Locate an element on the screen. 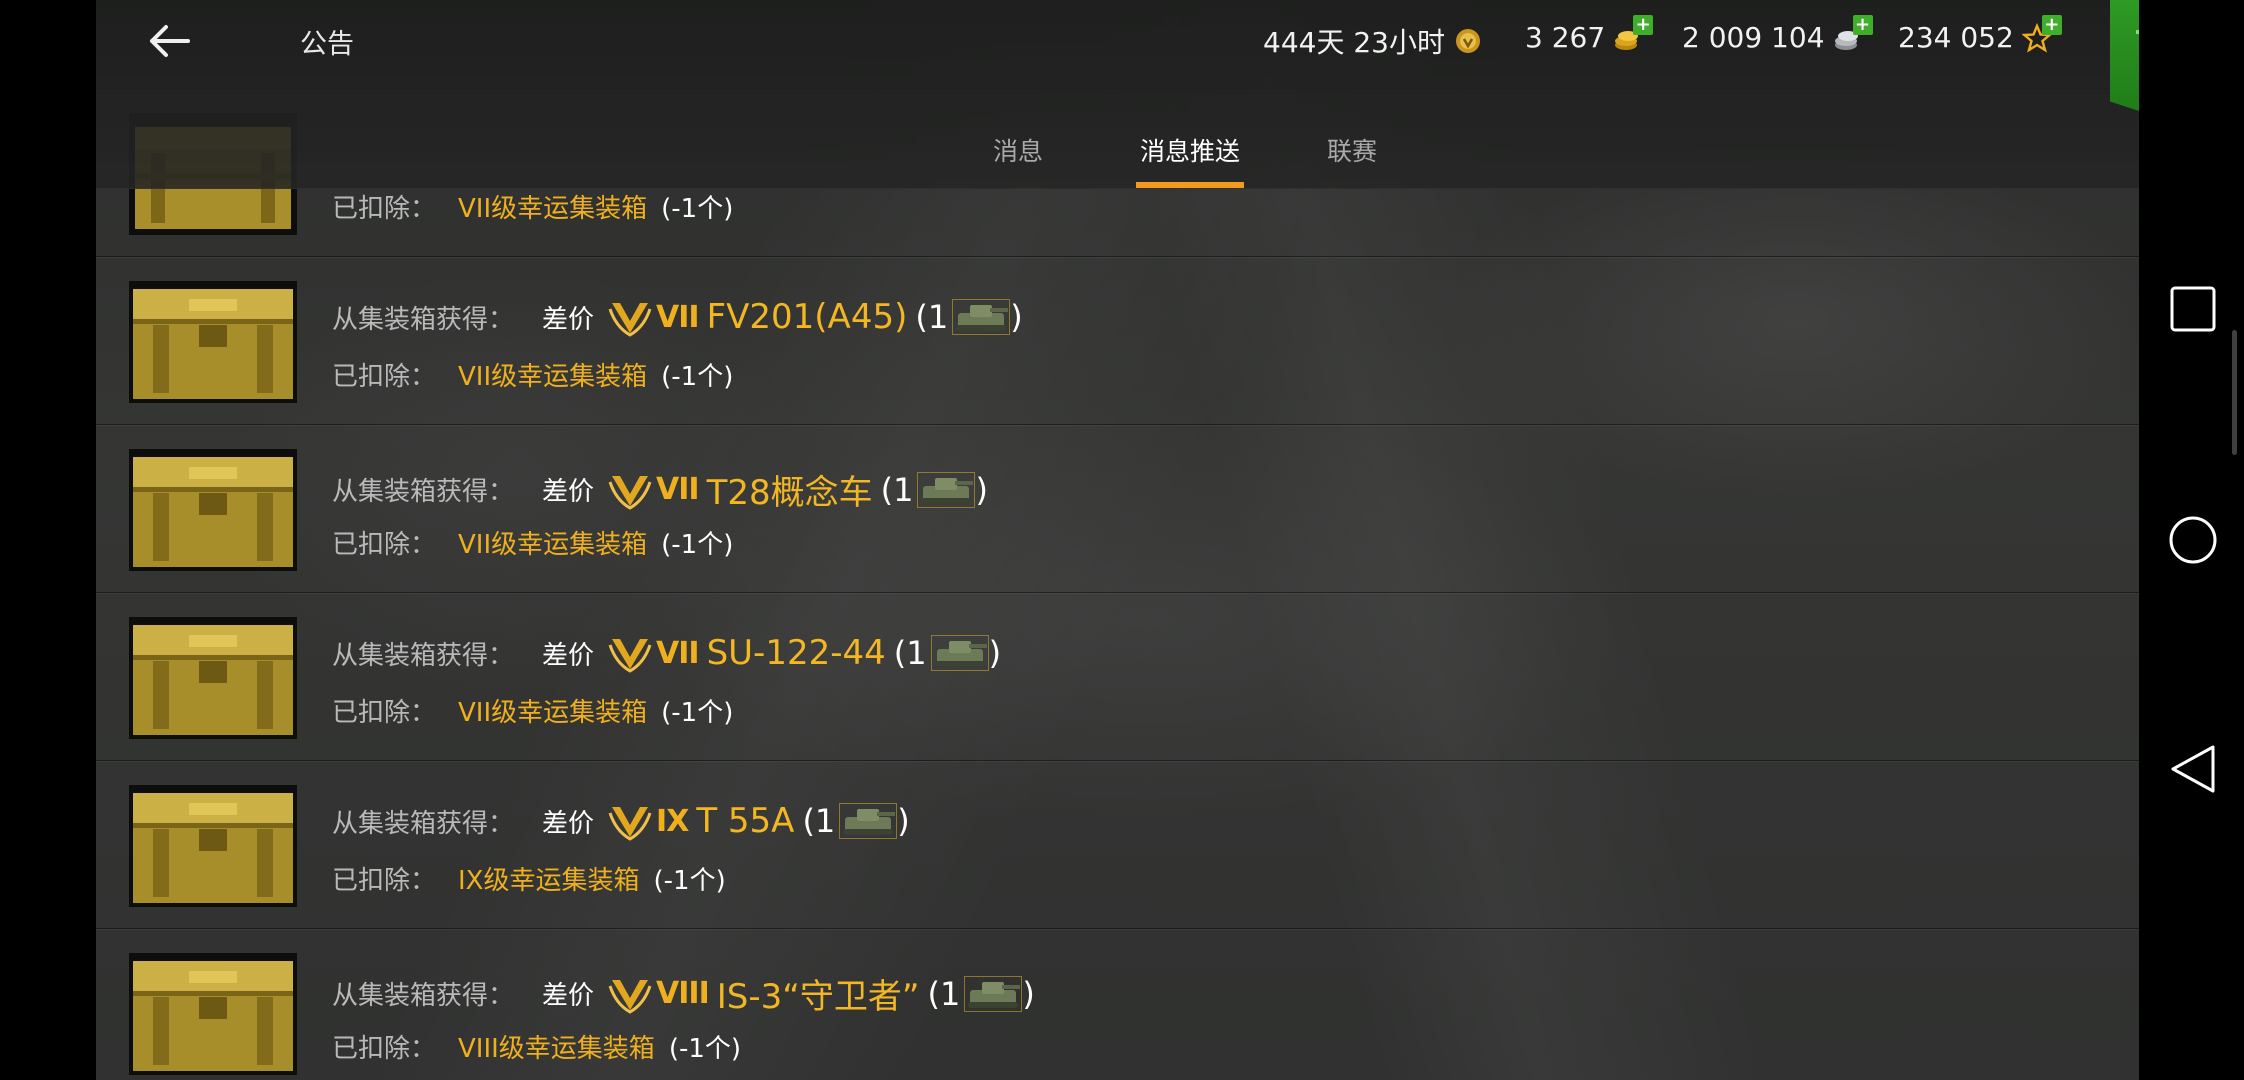  tank-name: T28概念车 is located at coordinates (789, 493).